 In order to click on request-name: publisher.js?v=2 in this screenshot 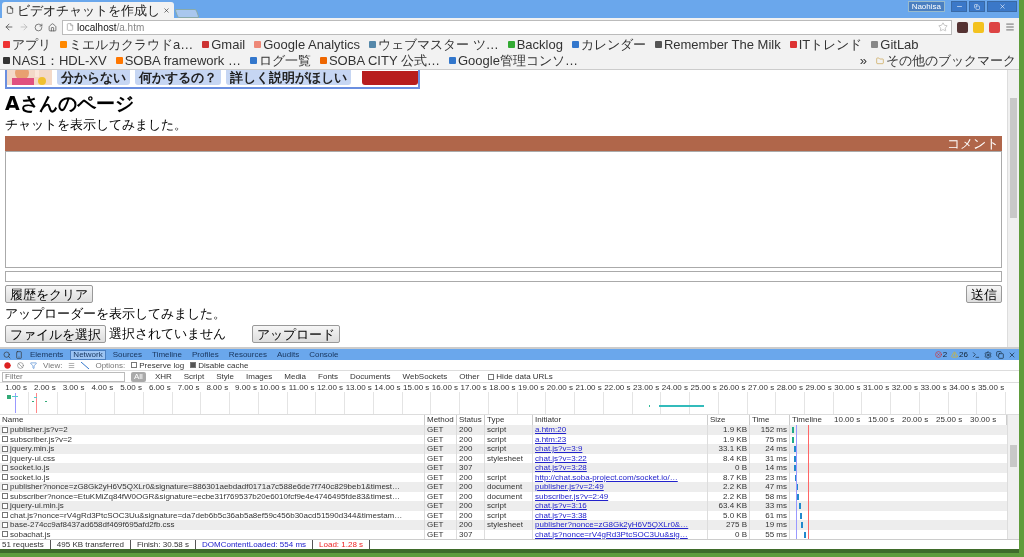, I will do `click(39, 430)`.